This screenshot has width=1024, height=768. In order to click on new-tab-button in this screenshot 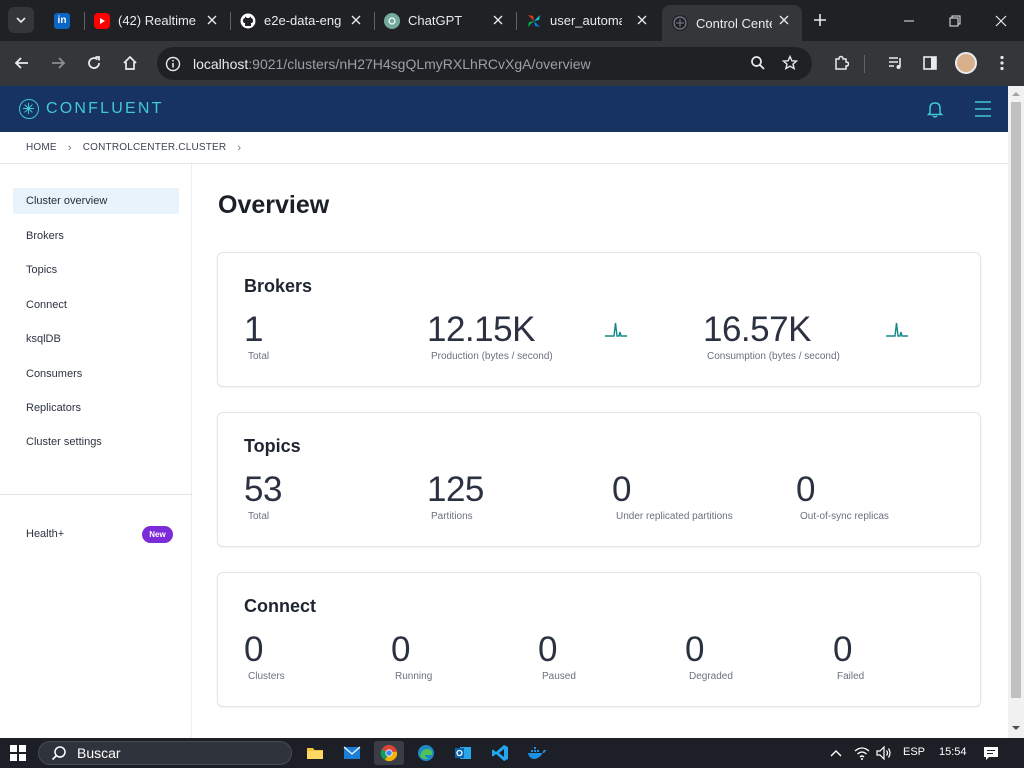, I will do `click(820, 20)`.